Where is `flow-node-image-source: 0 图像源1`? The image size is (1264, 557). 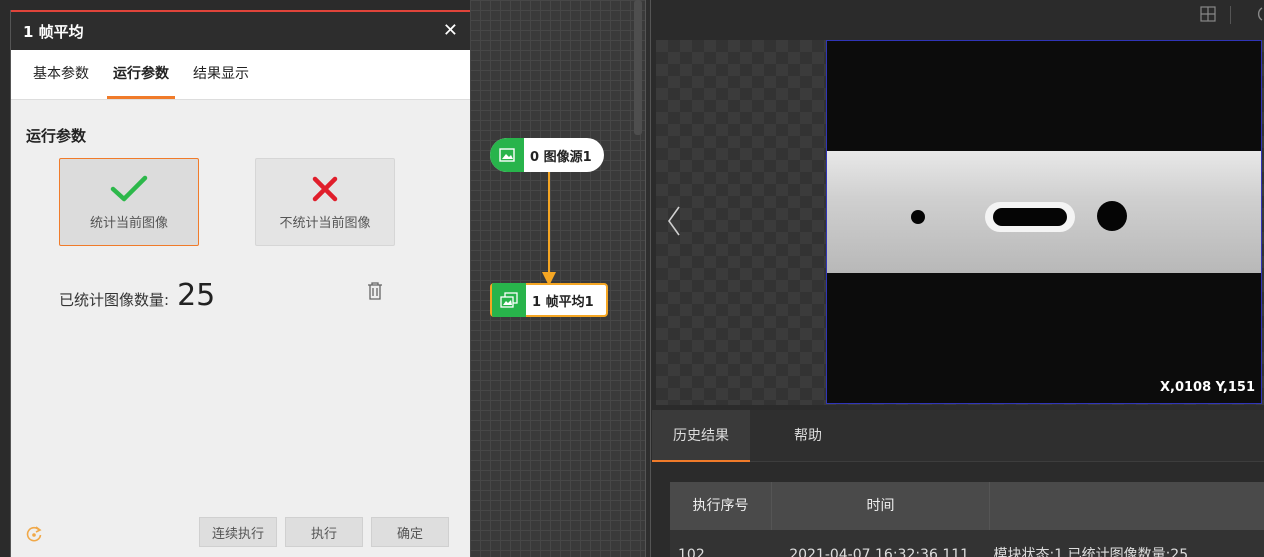
flow-node-image-source: 0 图像源1 is located at coordinates (547, 155).